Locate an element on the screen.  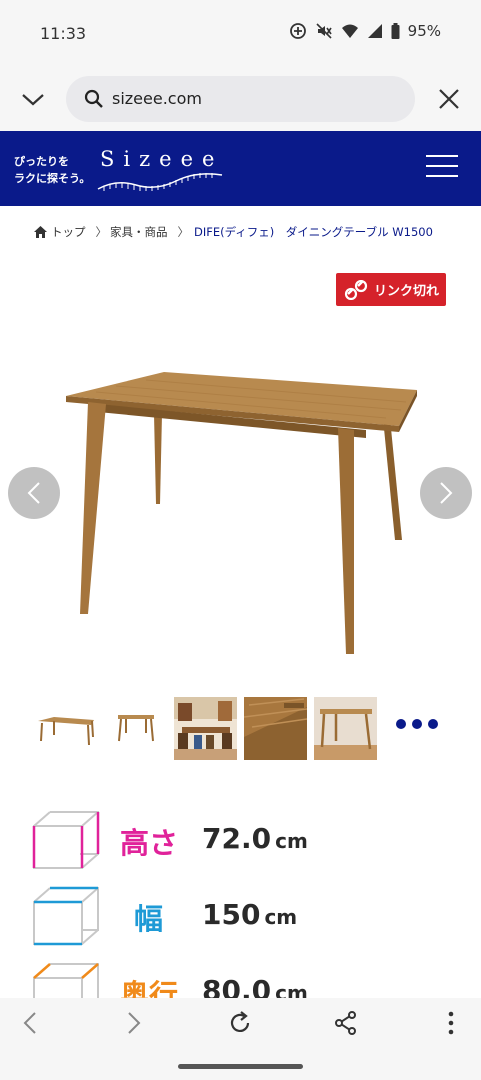
hamburger-menu-icon is located at coordinates (442, 168).